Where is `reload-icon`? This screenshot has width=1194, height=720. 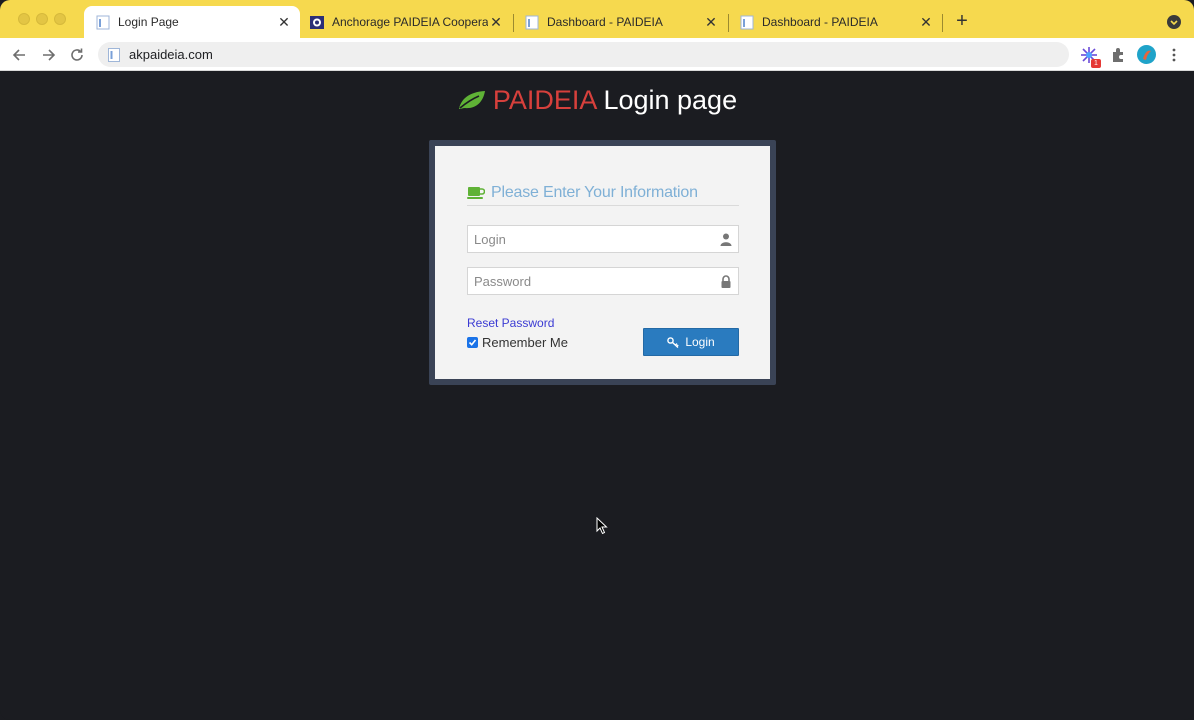 reload-icon is located at coordinates (77, 55).